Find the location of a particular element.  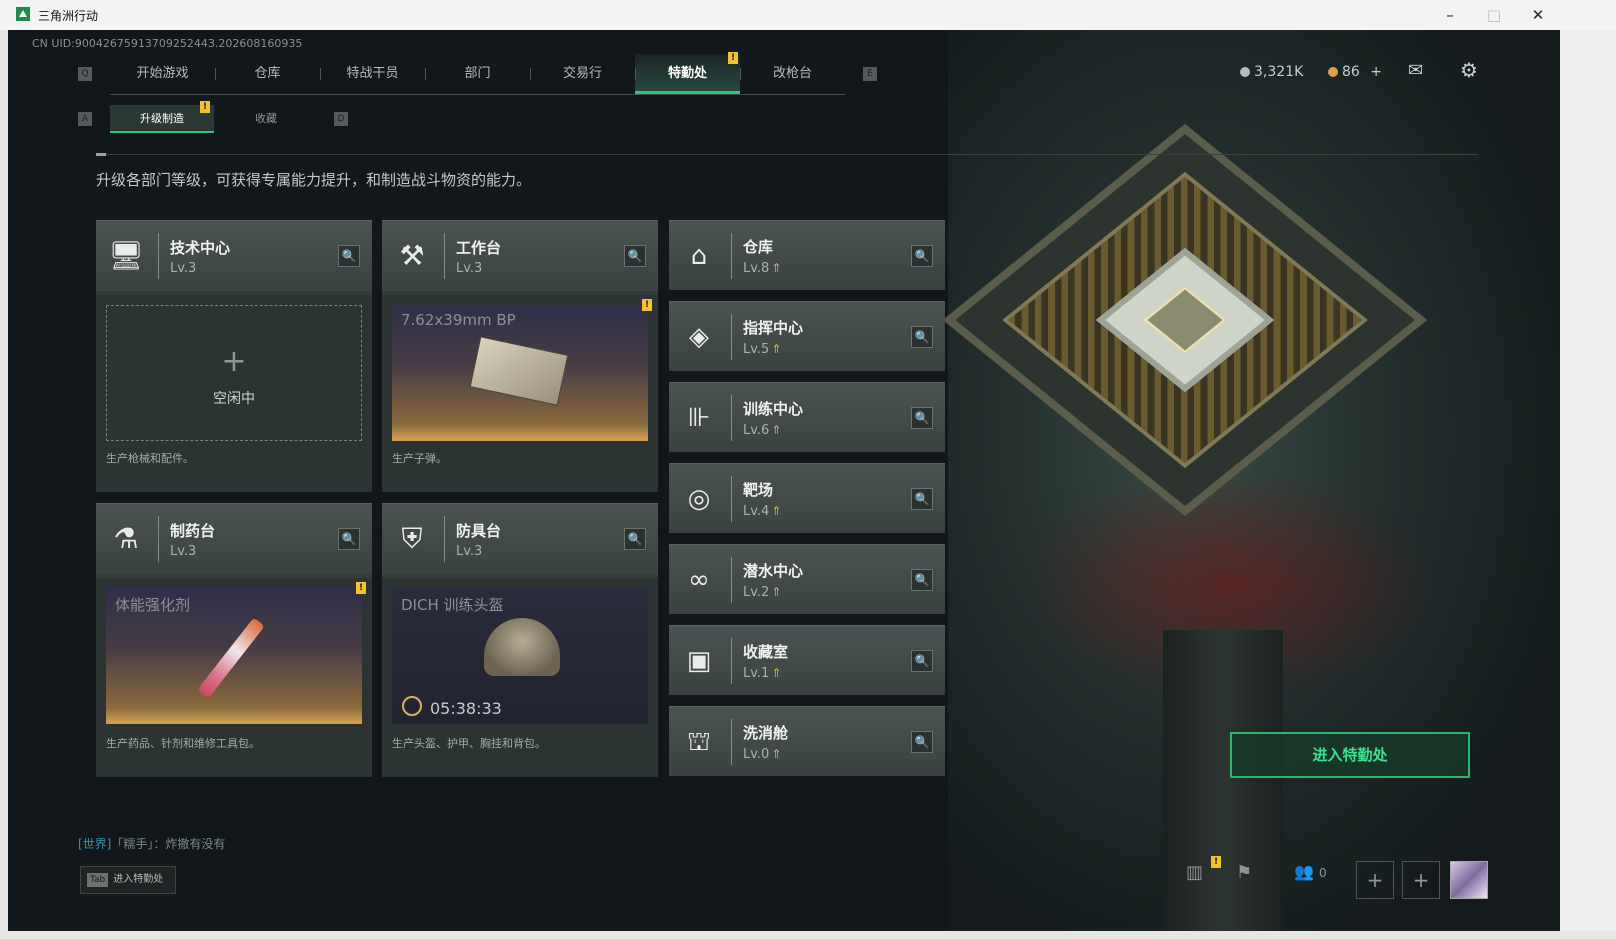

dumbbell-icon: ⊪ is located at coordinates (699, 418).